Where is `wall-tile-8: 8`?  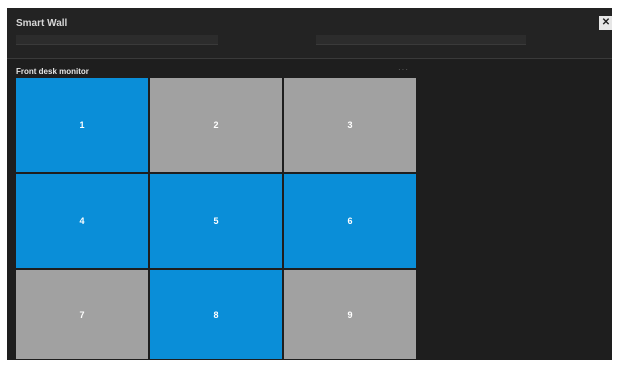 wall-tile-8: 8 is located at coordinates (216, 314).